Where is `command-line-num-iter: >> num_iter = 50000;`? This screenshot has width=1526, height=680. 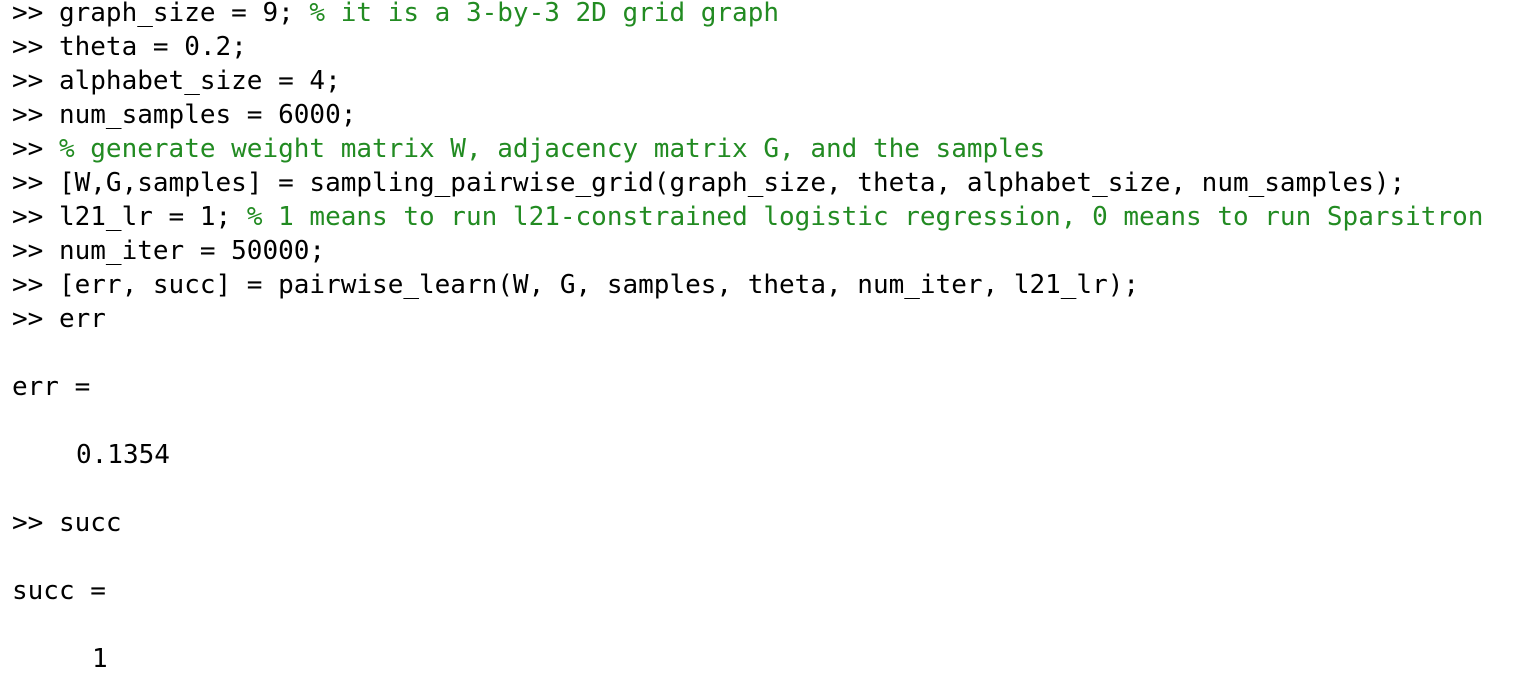
command-line-num-iter: >> num_iter = 50000; is located at coordinates (168, 251).